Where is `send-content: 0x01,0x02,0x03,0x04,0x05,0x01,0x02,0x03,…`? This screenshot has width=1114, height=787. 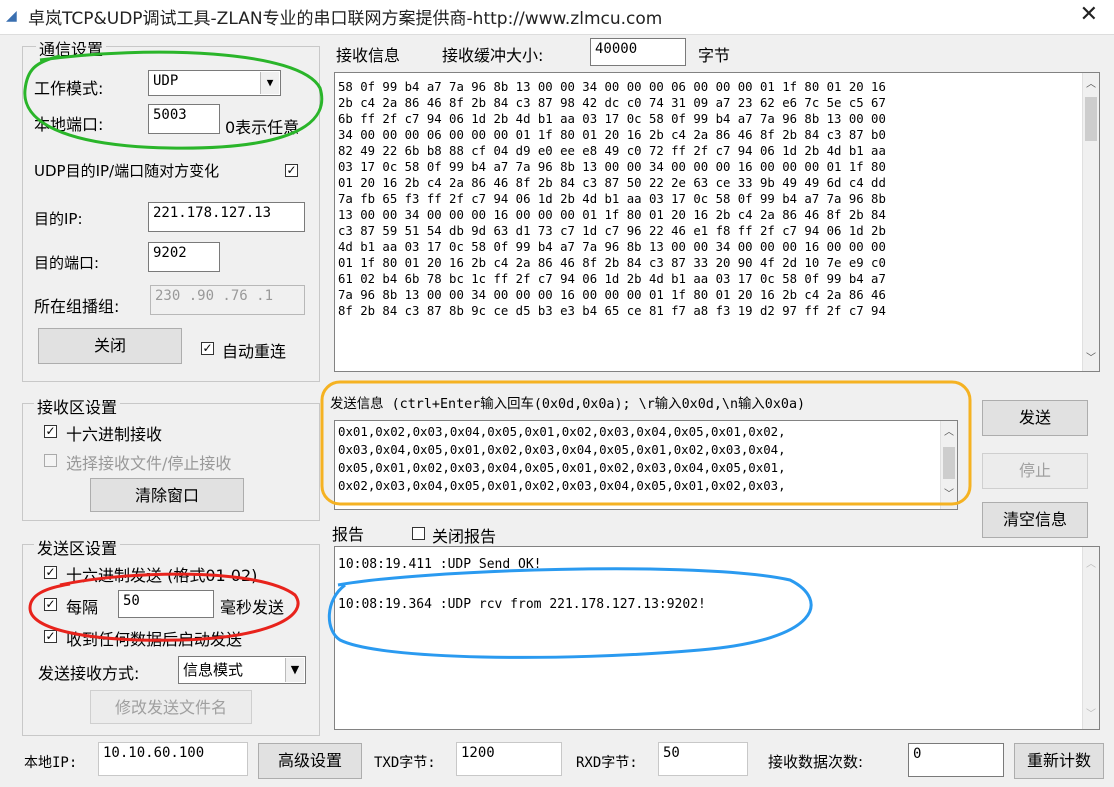
send-content: 0x01,0x02,0x03,0x04,0x05,0x01,0x02,0x03,… is located at coordinates (562, 459).